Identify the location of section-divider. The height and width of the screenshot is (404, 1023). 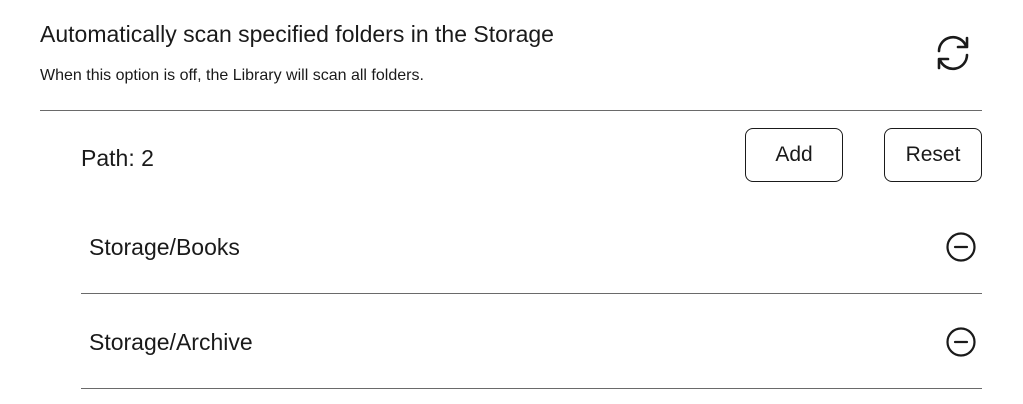
(511, 110).